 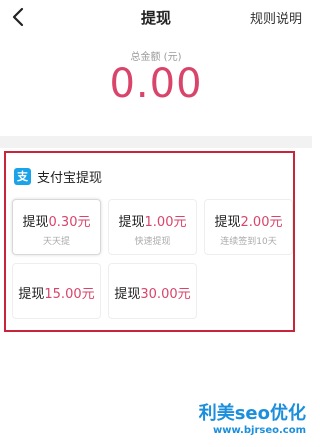 What do you see at coordinates (165, 222) in the screenshot?
I see `option-amount: 1.00元` at bounding box center [165, 222].